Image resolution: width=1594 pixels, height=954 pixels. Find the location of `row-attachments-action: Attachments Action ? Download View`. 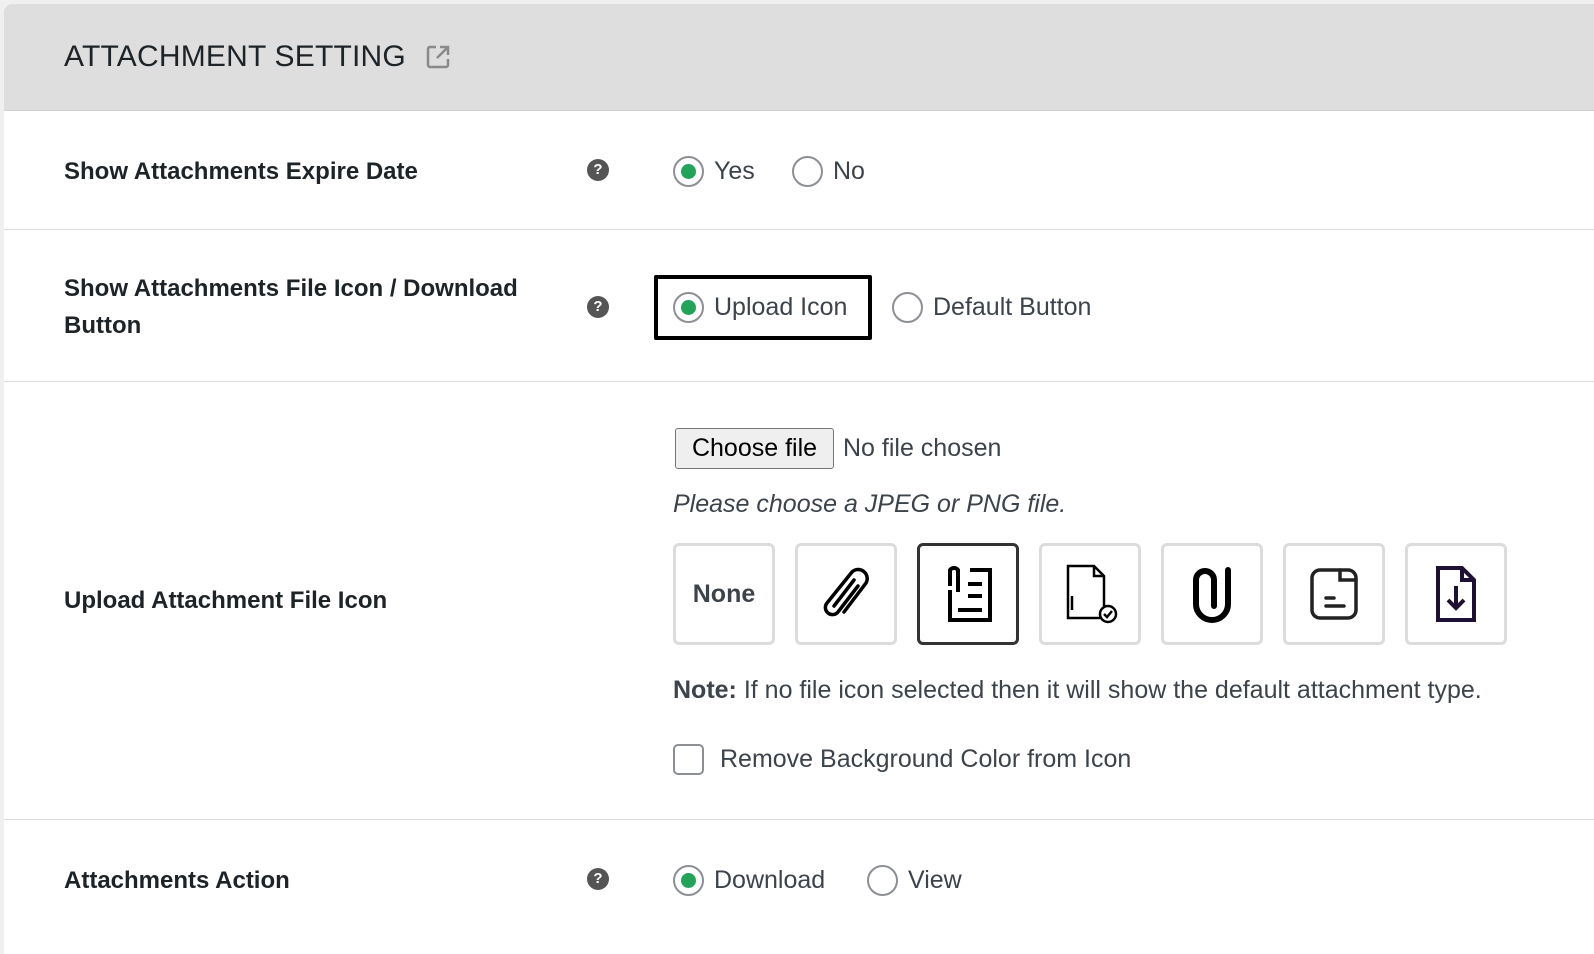

row-attachments-action: Attachments Action ? Download View is located at coordinates (799, 887).